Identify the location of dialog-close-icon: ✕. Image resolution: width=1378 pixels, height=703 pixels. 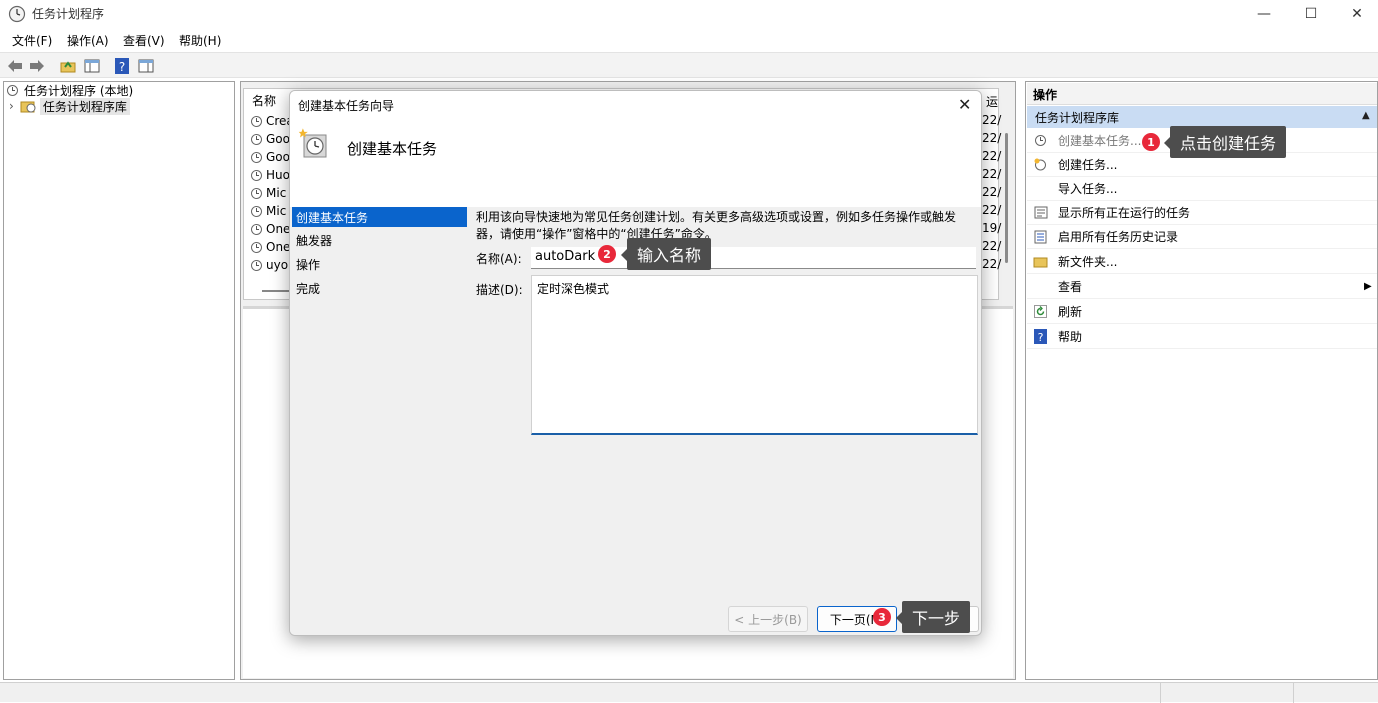
(964, 104).